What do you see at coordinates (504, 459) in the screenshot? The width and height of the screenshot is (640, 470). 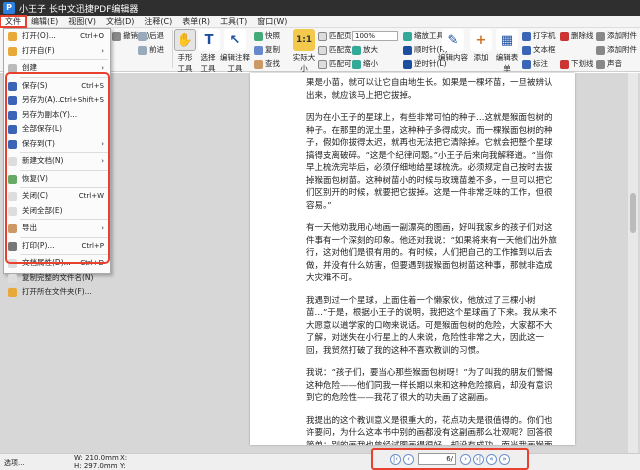 I see `forward-view-button: »` at bounding box center [504, 459].